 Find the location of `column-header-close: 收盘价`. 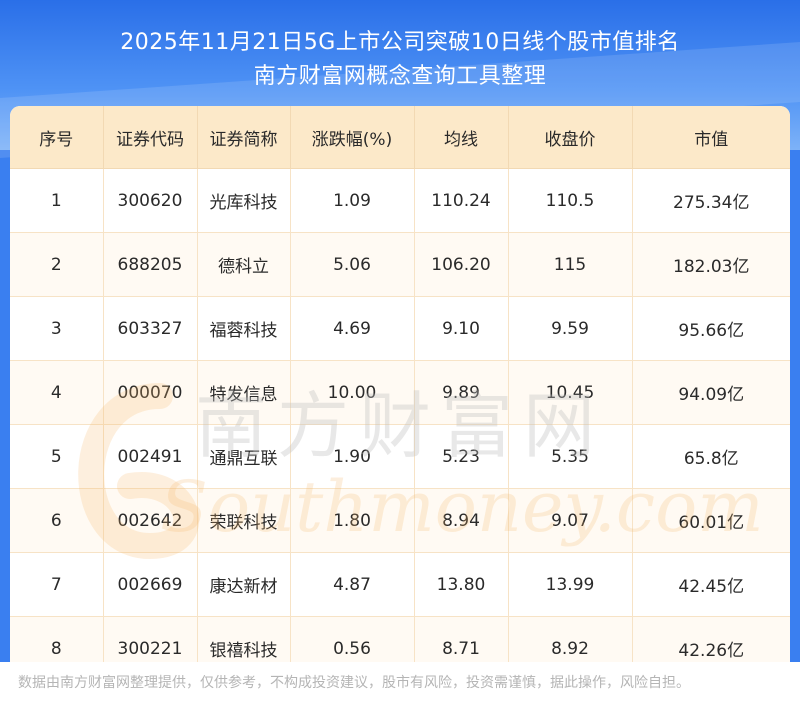

column-header-close: 收盘价 is located at coordinates (570, 137).